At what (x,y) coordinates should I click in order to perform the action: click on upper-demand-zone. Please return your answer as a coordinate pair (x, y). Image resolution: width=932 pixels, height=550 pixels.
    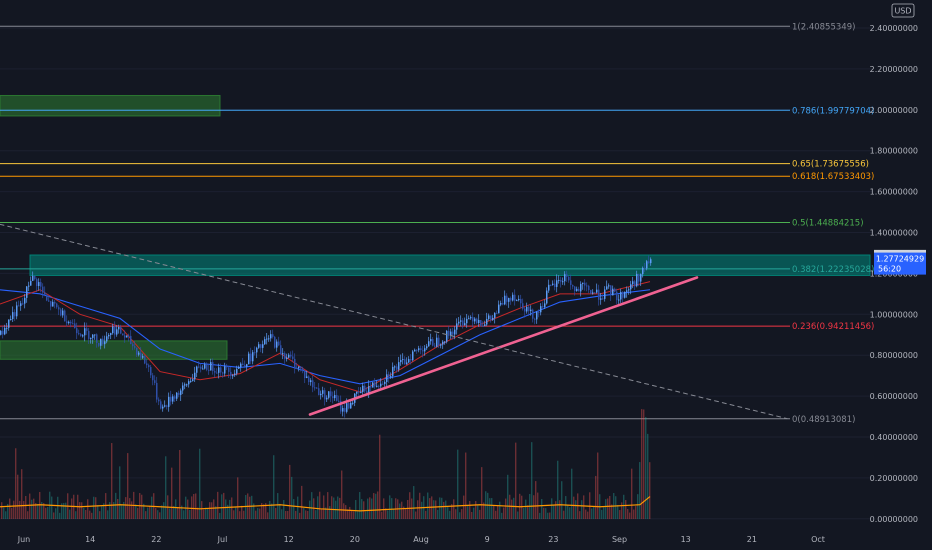
    Looking at the image, I should click on (110, 105).